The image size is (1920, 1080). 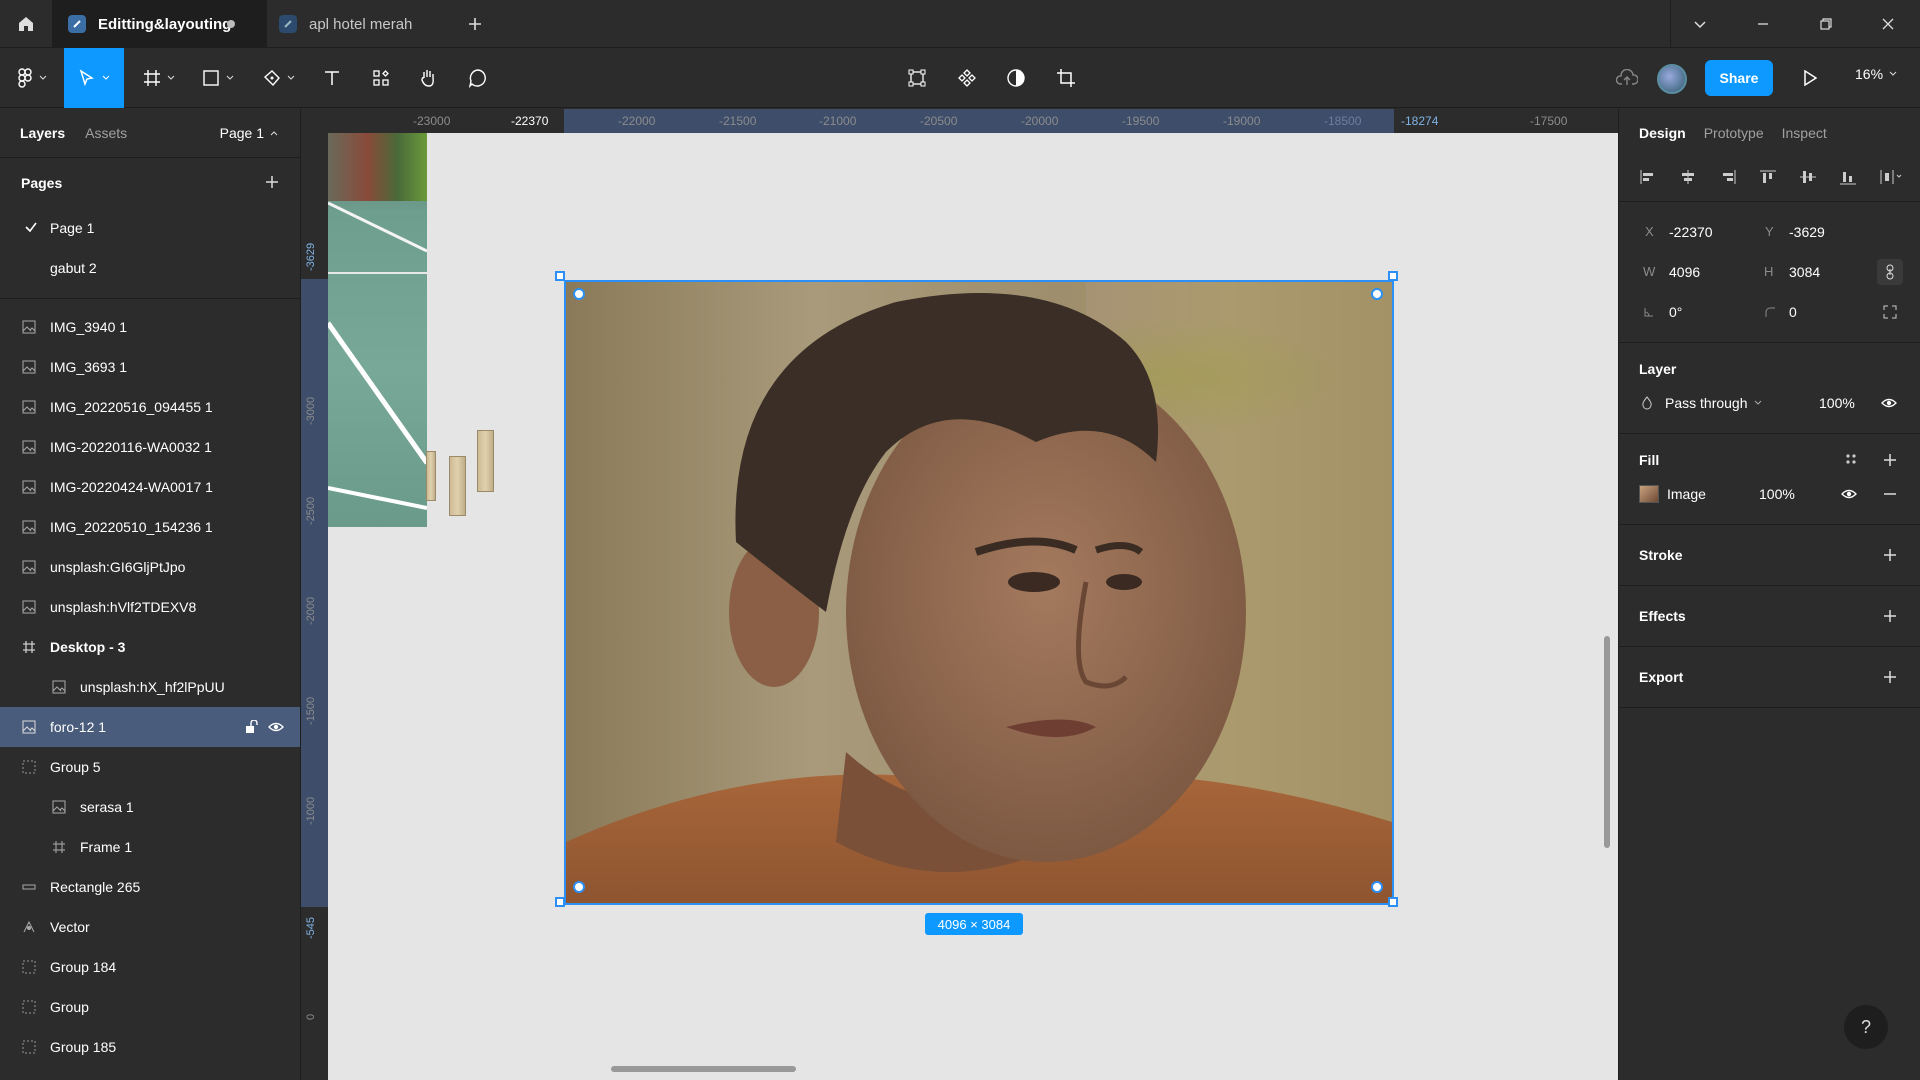 What do you see at coordinates (1393, 276) in the screenshot?
I see `resize-handle-top-right` at bounding box center [1393, 276].